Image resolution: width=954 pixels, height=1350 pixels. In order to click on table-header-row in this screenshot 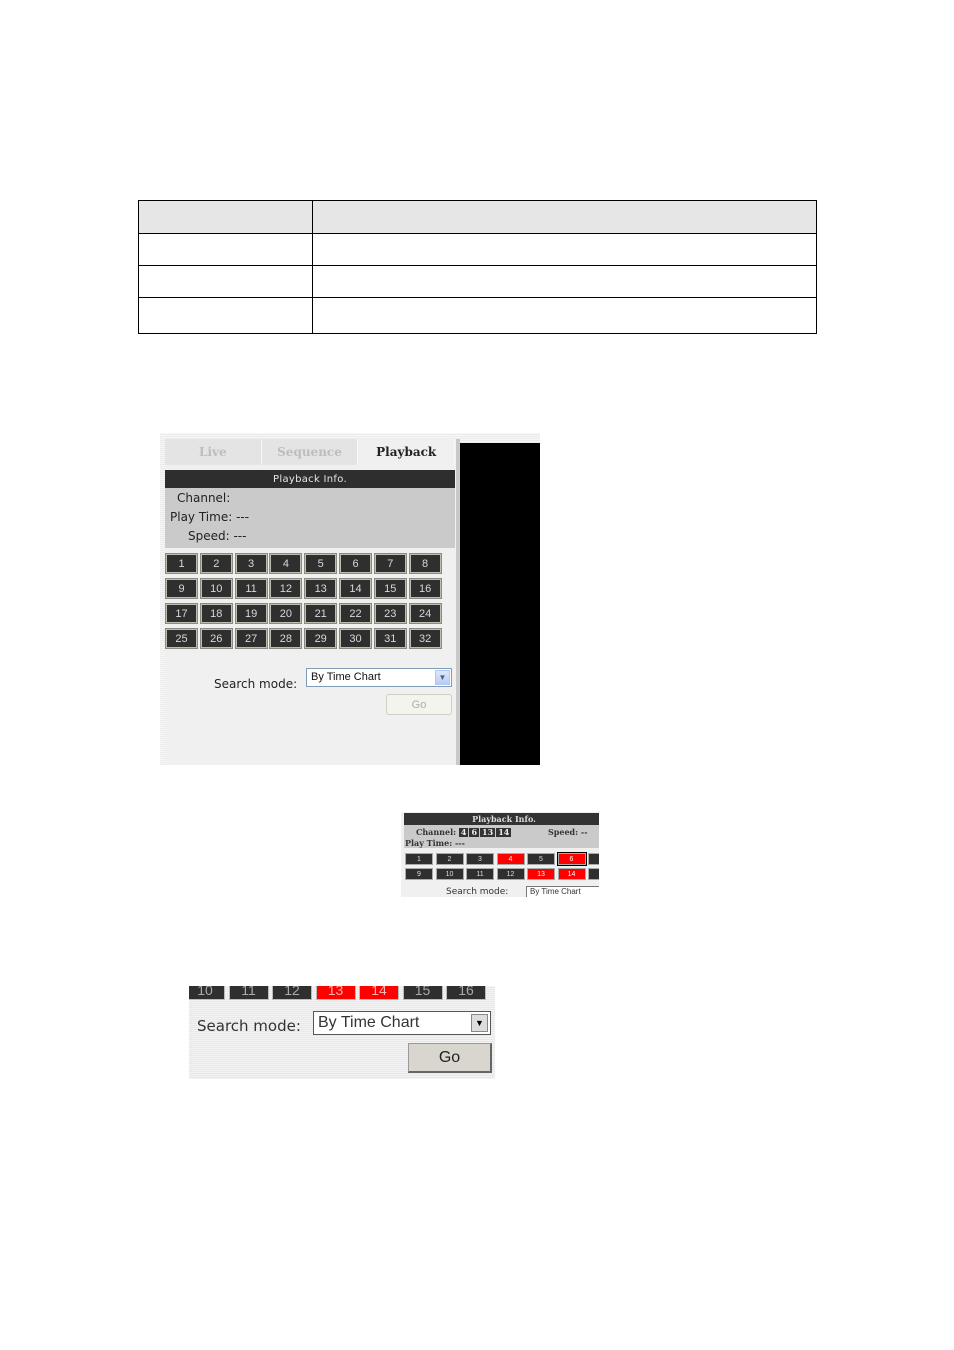, I will do `click(477, 217)`.